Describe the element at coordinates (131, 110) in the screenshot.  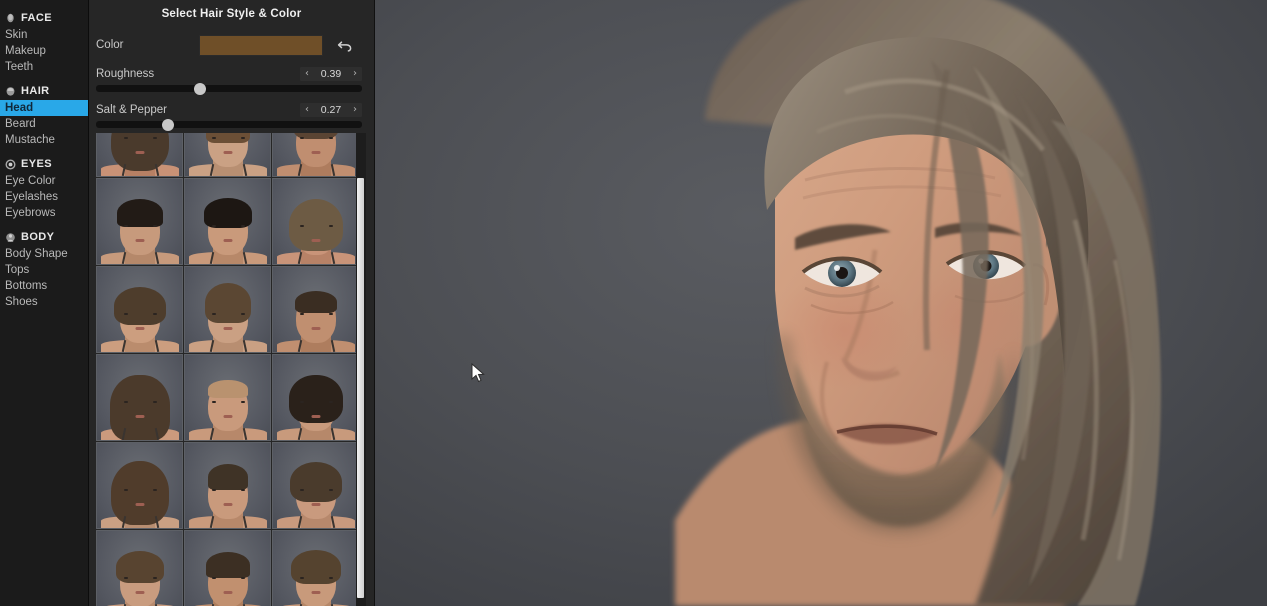
I see `slider-label-salt-pepper: Salt & Pepper` at that location.